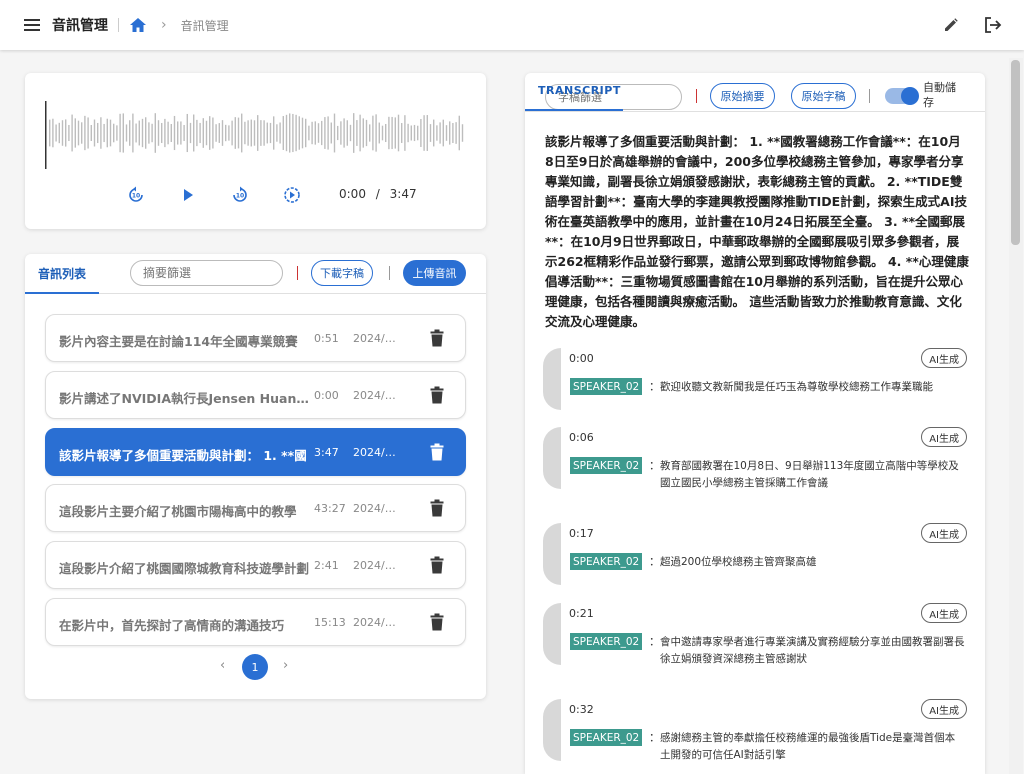 This screenshot has width=1024, height=774. I want to click on autosave-label: 自動儲存, so click(939, 95).